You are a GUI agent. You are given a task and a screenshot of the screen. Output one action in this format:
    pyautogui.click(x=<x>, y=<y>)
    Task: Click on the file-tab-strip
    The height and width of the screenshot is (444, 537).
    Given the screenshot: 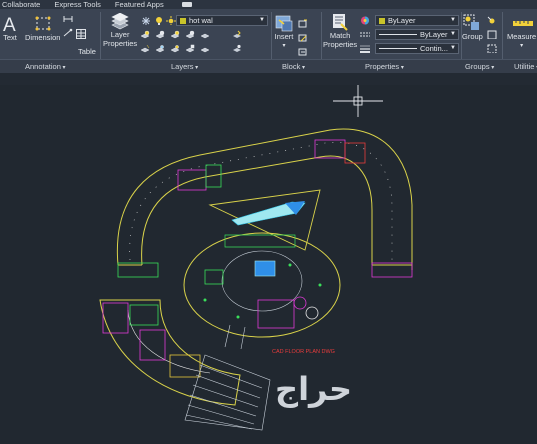 What is the action you would take?
    pyautogui.click(x=268, y=79)
    